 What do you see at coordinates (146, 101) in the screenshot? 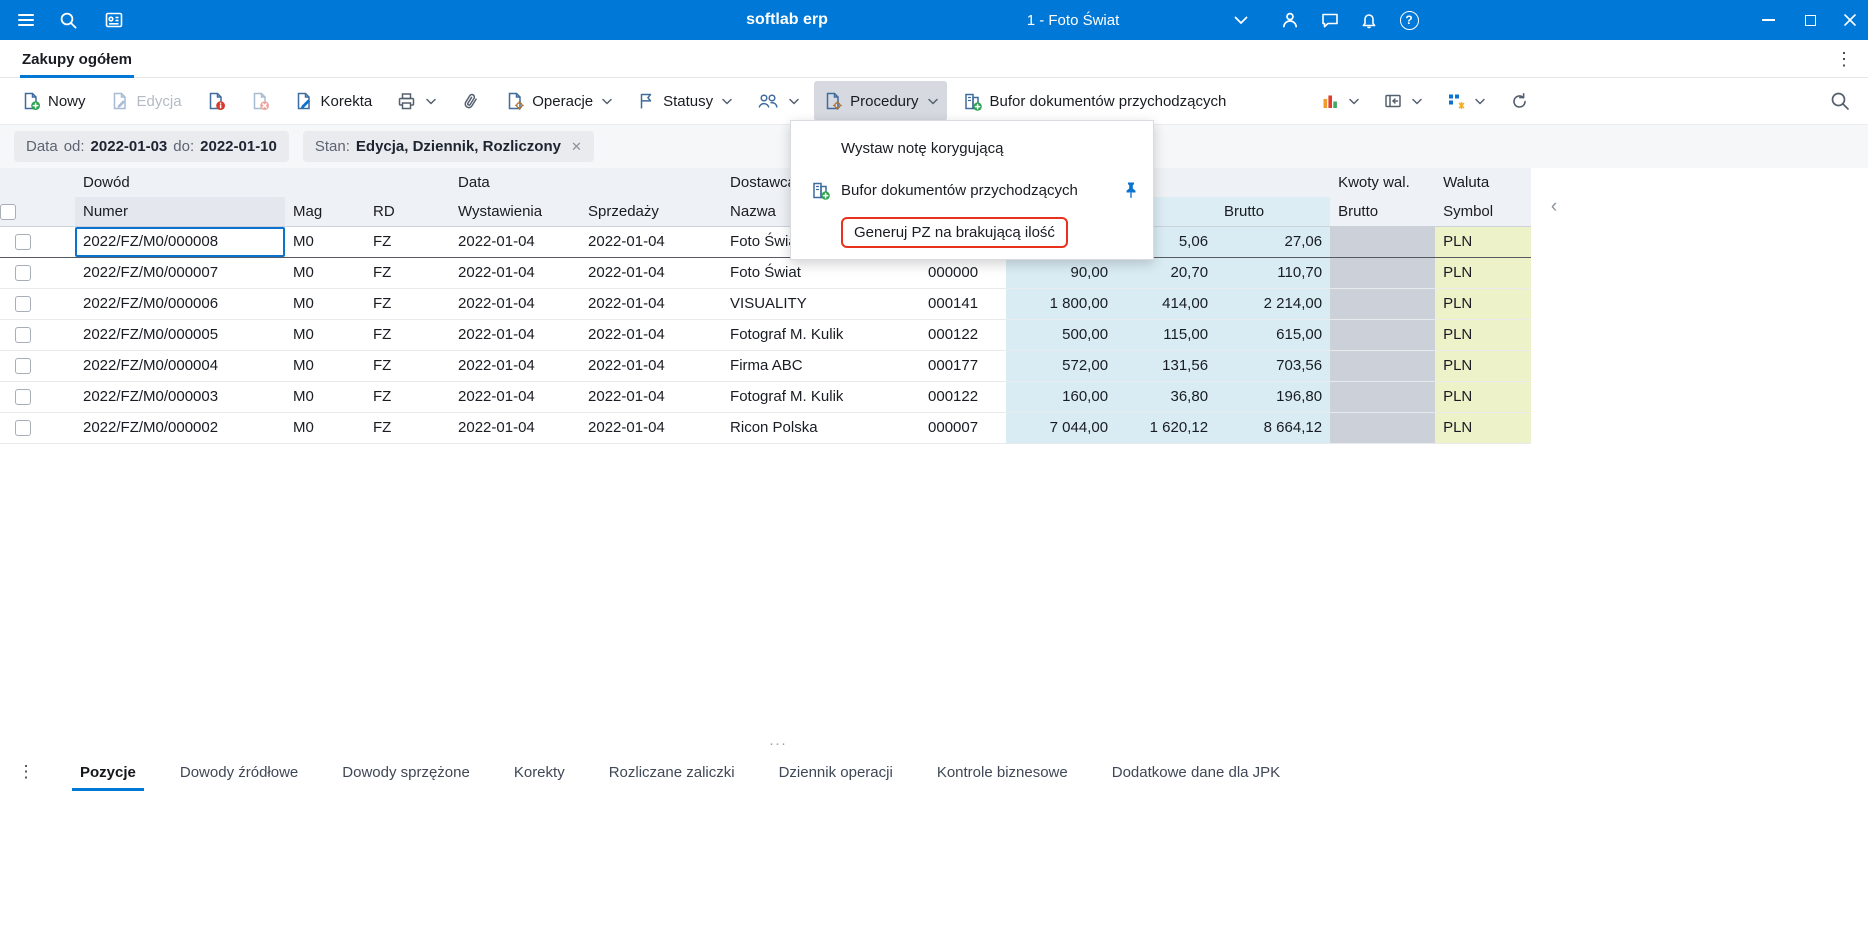
I see `edycja-button: Edycja` at bounding box center [146, 101].